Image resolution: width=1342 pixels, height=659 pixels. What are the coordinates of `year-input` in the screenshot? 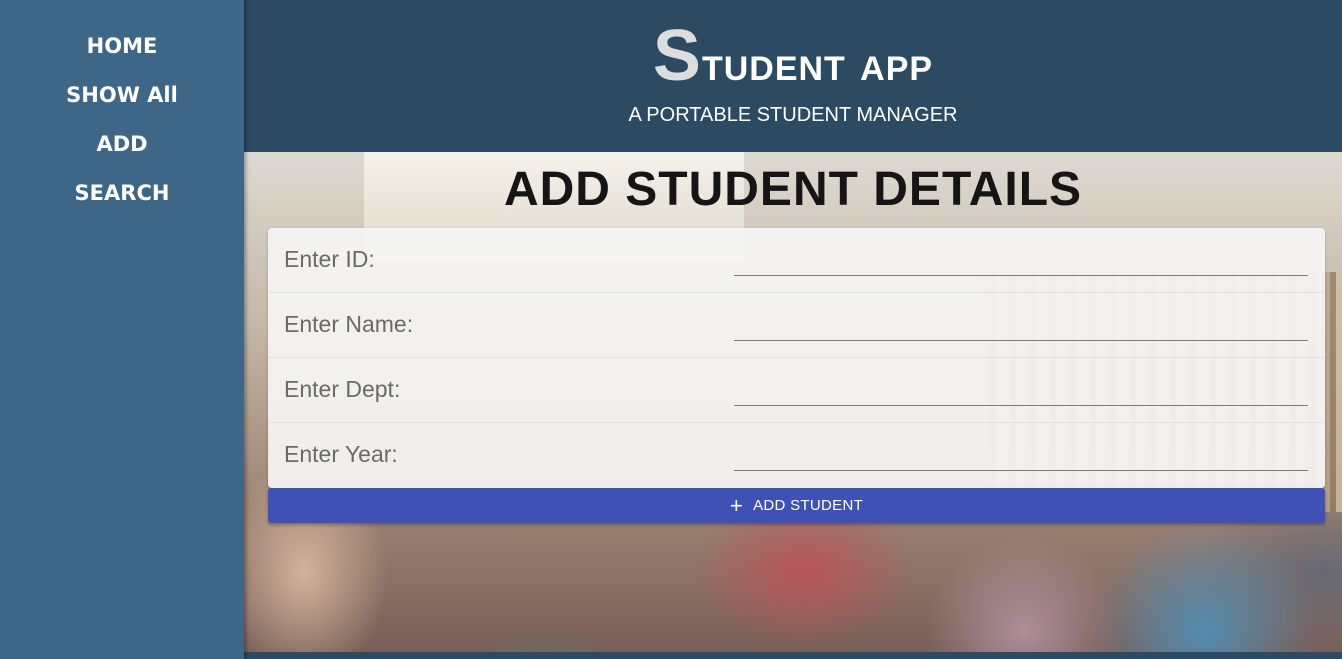 It's located at (1021, 452).